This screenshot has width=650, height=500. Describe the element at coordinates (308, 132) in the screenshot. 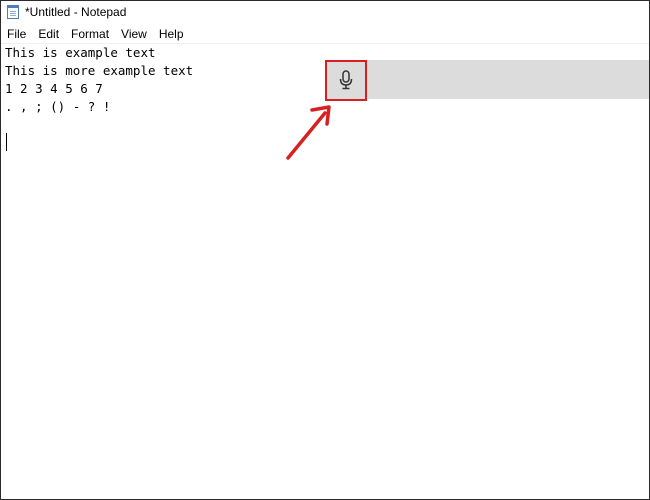

I see `red-arrow-icon` at that location.